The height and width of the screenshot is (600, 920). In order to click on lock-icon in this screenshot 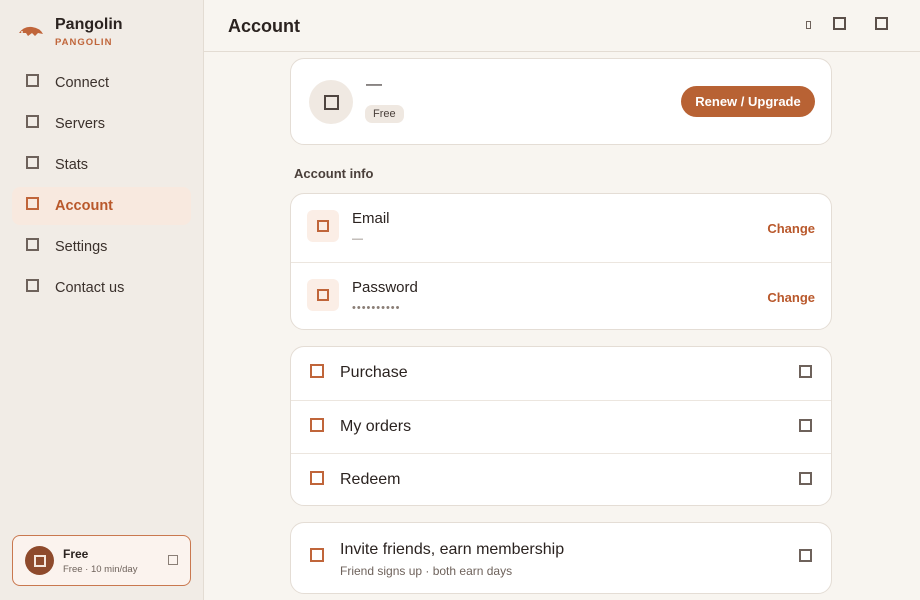, I will do `click(323, 295)`.